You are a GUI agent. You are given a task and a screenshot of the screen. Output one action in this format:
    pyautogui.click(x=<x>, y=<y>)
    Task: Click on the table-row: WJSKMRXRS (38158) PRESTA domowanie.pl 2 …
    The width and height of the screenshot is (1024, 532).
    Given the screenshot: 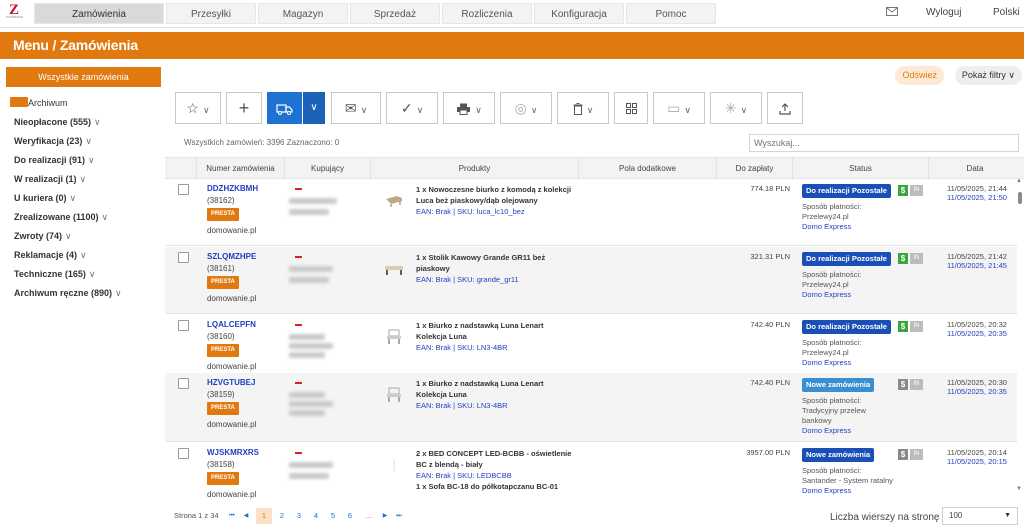 What is the action you would take?
    pyautogui.click(x=591, y=471)
    